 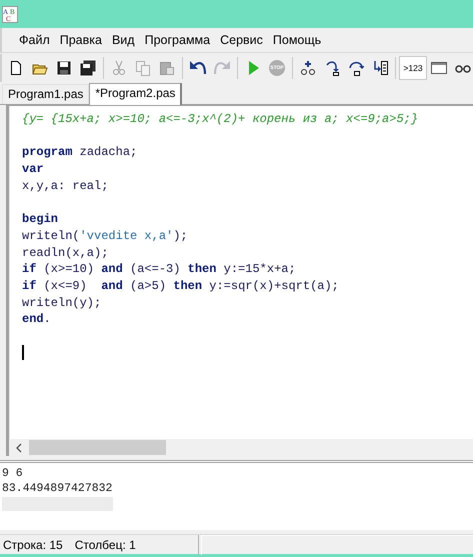 I want to click on column-number-status: Столбец: 1, so click(x=105, y=545).